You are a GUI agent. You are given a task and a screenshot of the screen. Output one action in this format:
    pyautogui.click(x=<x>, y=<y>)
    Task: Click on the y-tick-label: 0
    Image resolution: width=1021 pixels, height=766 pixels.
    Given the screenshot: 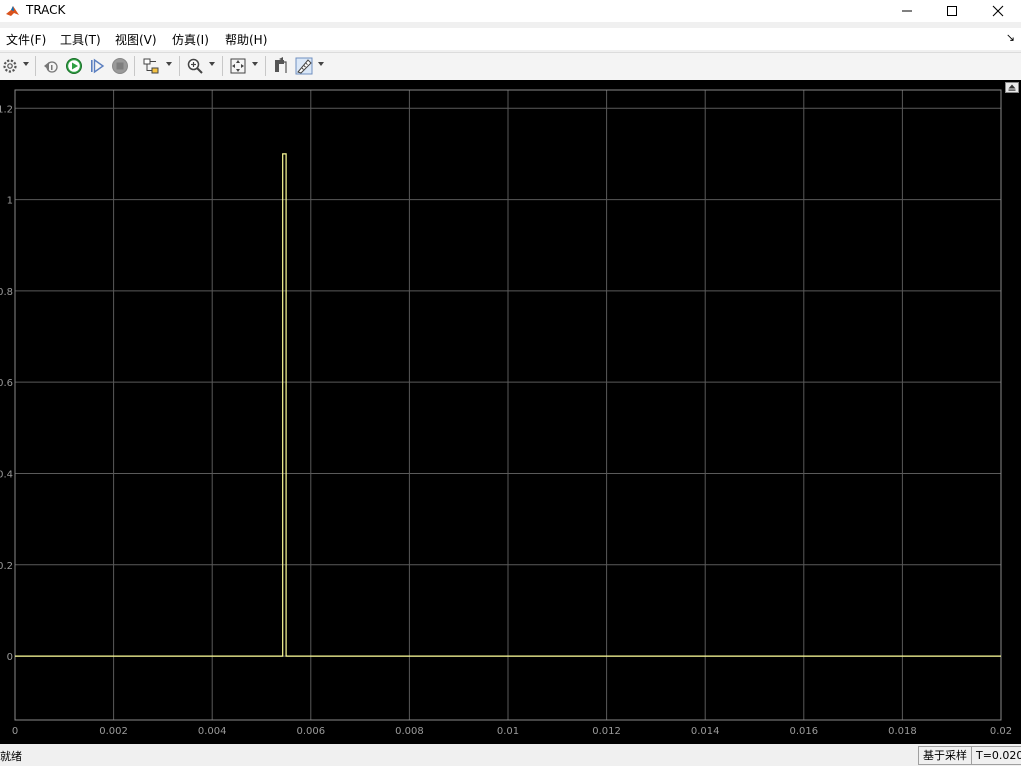 What is the action you would take?
    pyautogui.click(x=10, y=657)
    